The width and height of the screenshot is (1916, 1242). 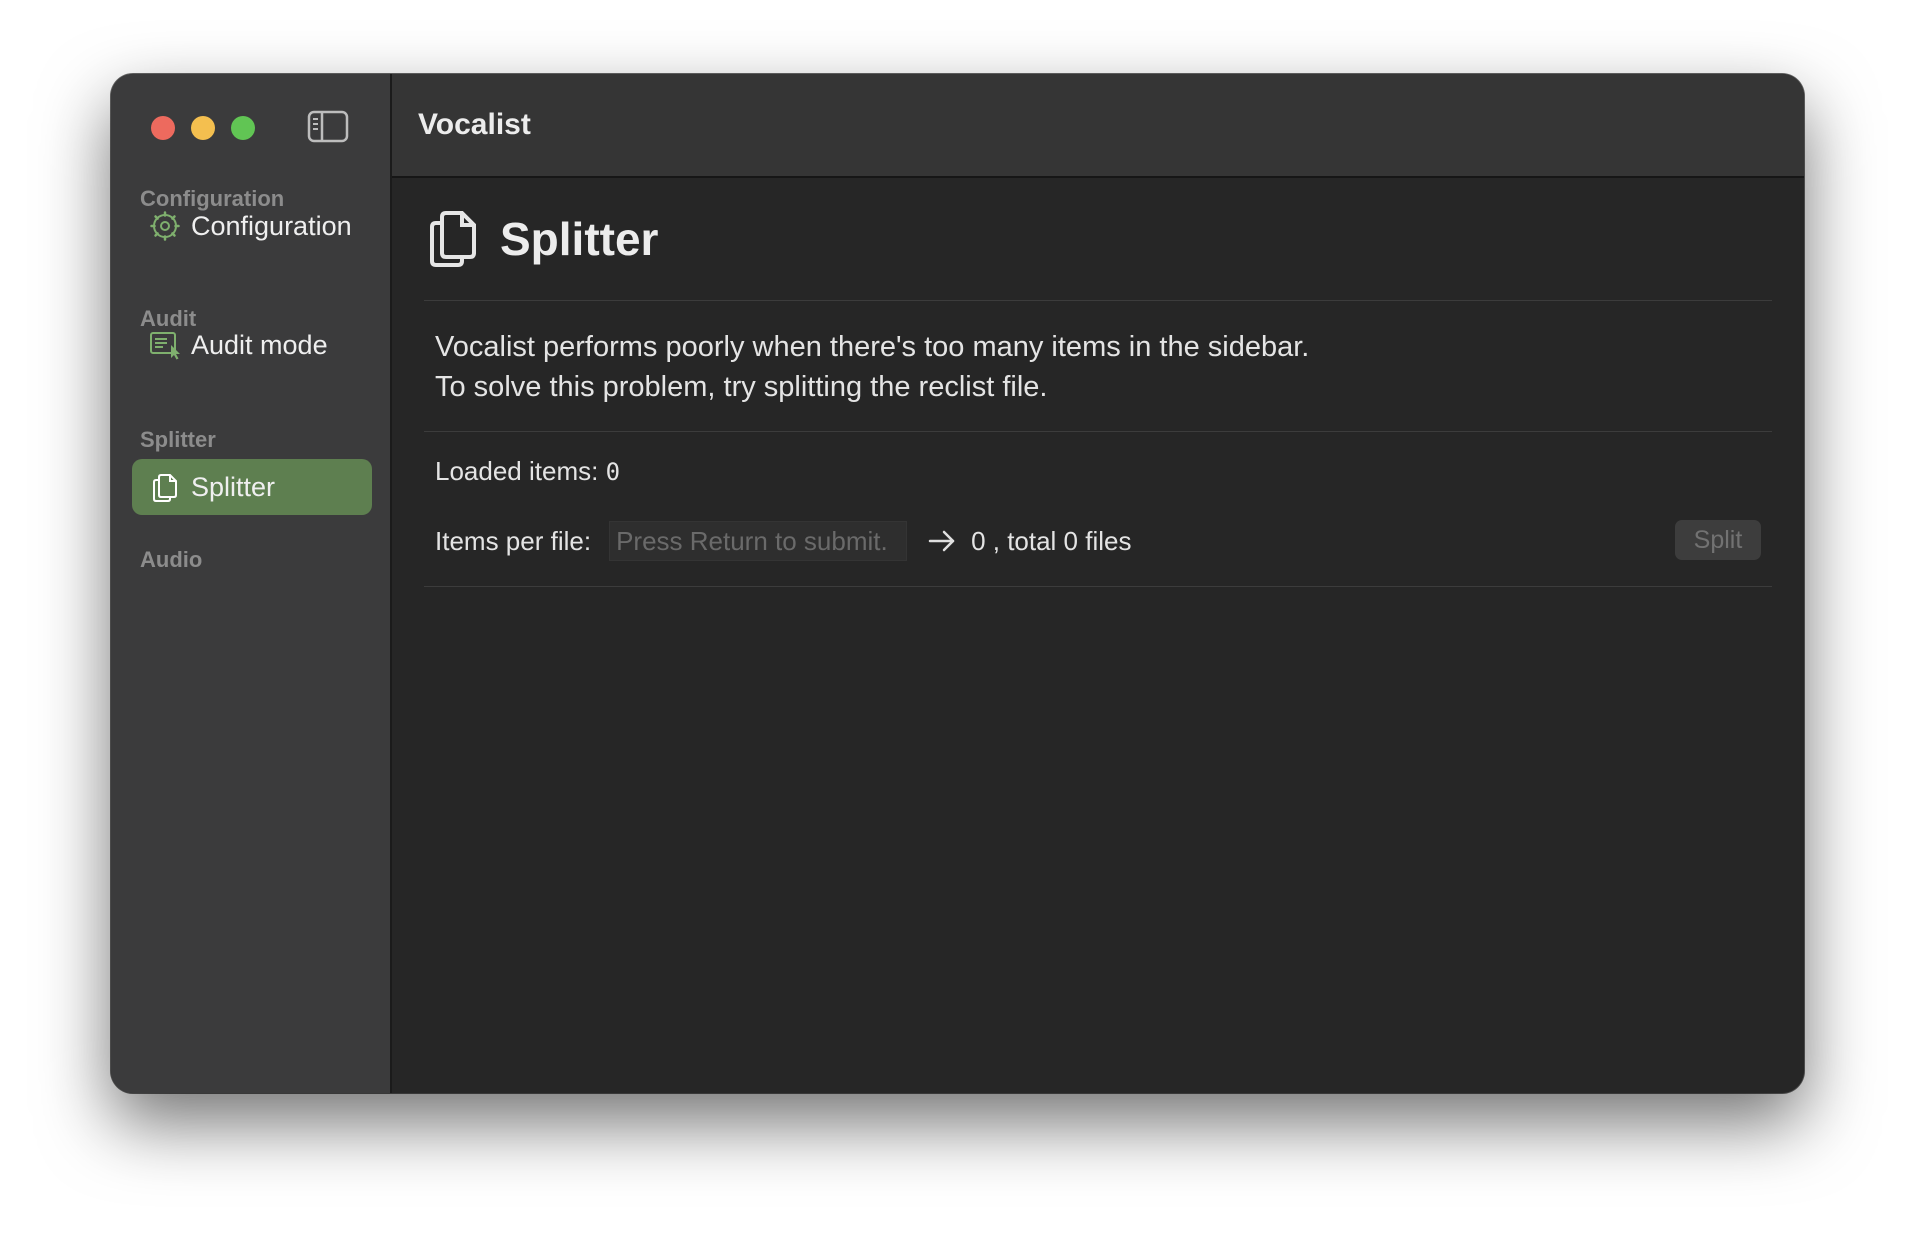 I want to click on loaded-items: Loaded items: 0, so click(x=1098, y=471).